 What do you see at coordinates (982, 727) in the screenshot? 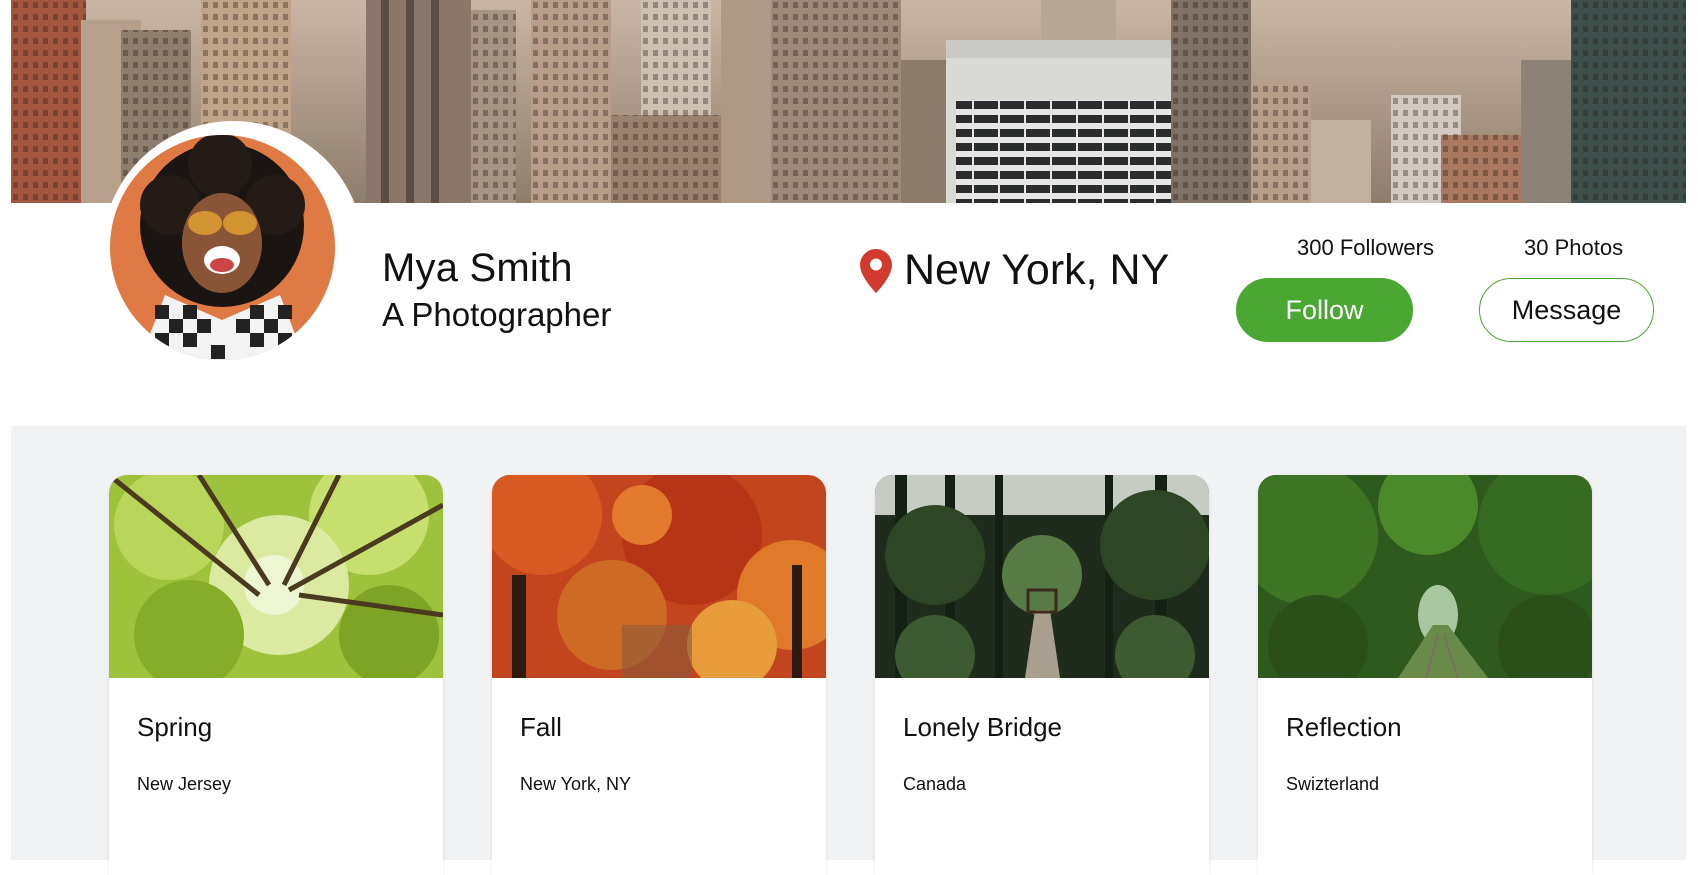
I see `card-title: Lonely Bridge` at bounding box center [982, 727].